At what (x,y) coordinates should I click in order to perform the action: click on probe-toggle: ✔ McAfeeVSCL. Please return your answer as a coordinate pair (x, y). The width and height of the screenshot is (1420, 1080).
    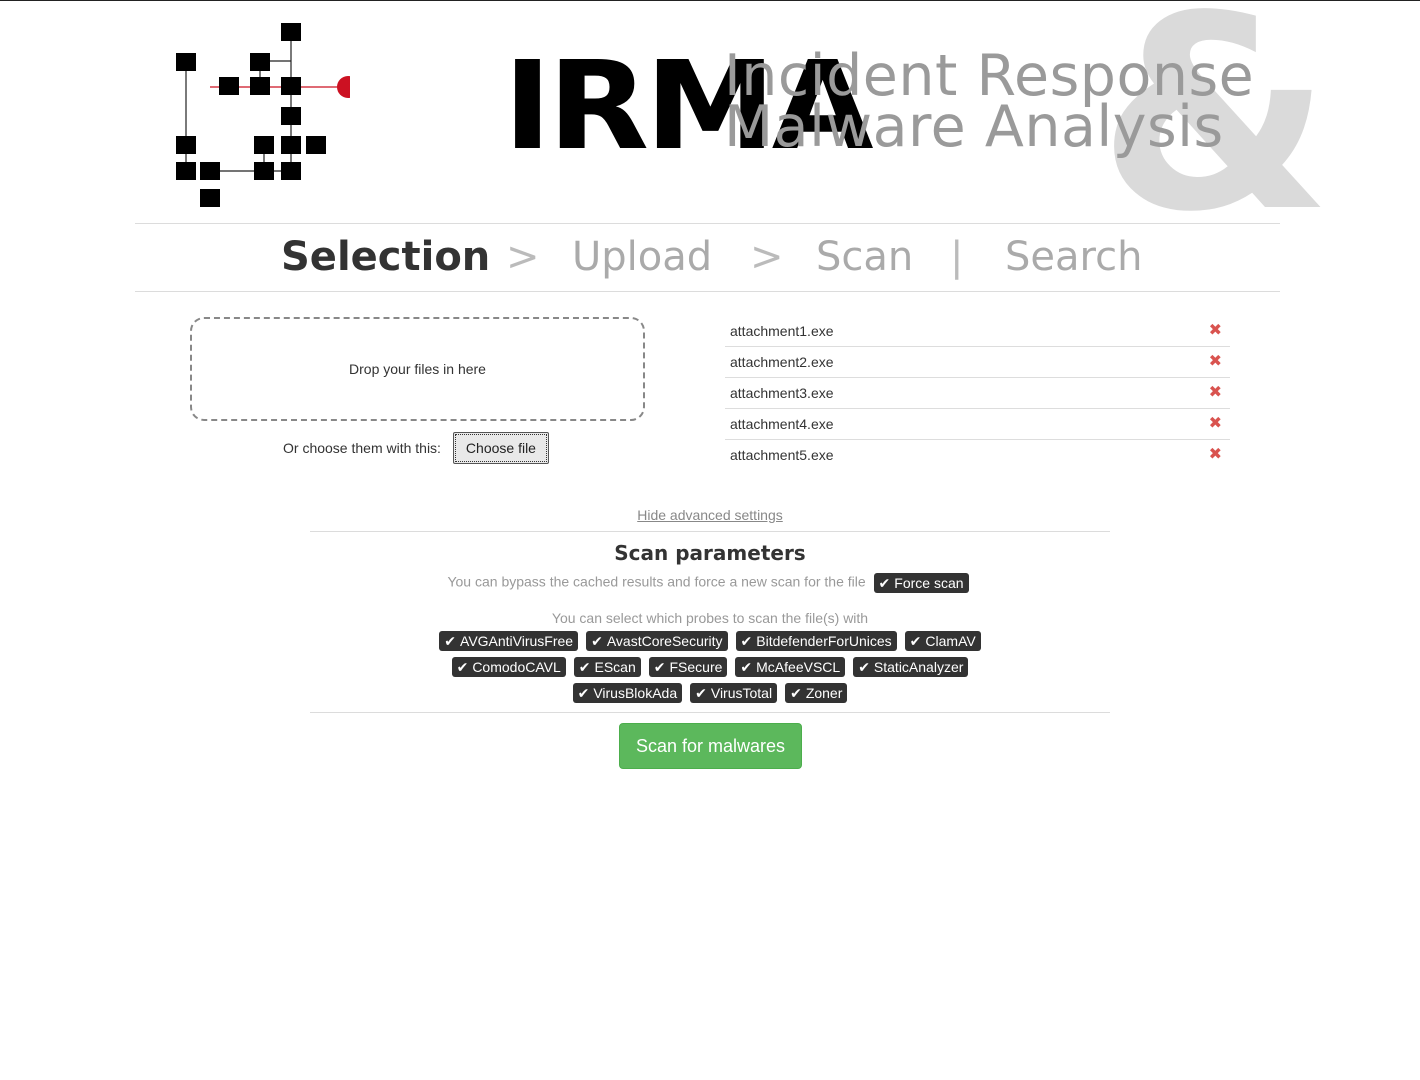
    Looking at the image, I should click on (790, 667).